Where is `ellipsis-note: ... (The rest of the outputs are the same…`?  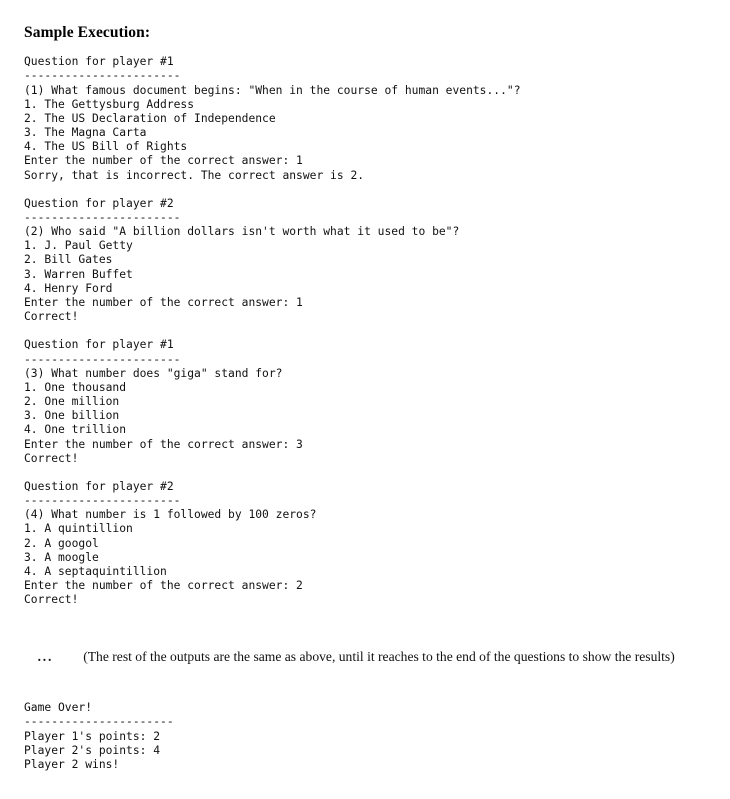
ellipsis-note: ... (The rest of the outputs are the same… is located at coordinates (374, 657).